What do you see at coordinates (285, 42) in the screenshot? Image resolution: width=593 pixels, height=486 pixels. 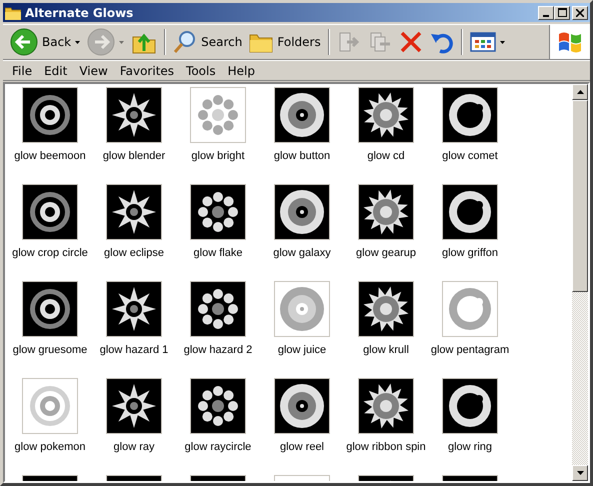 I see `folders-button: Folders` at bounding box center [285, 42].